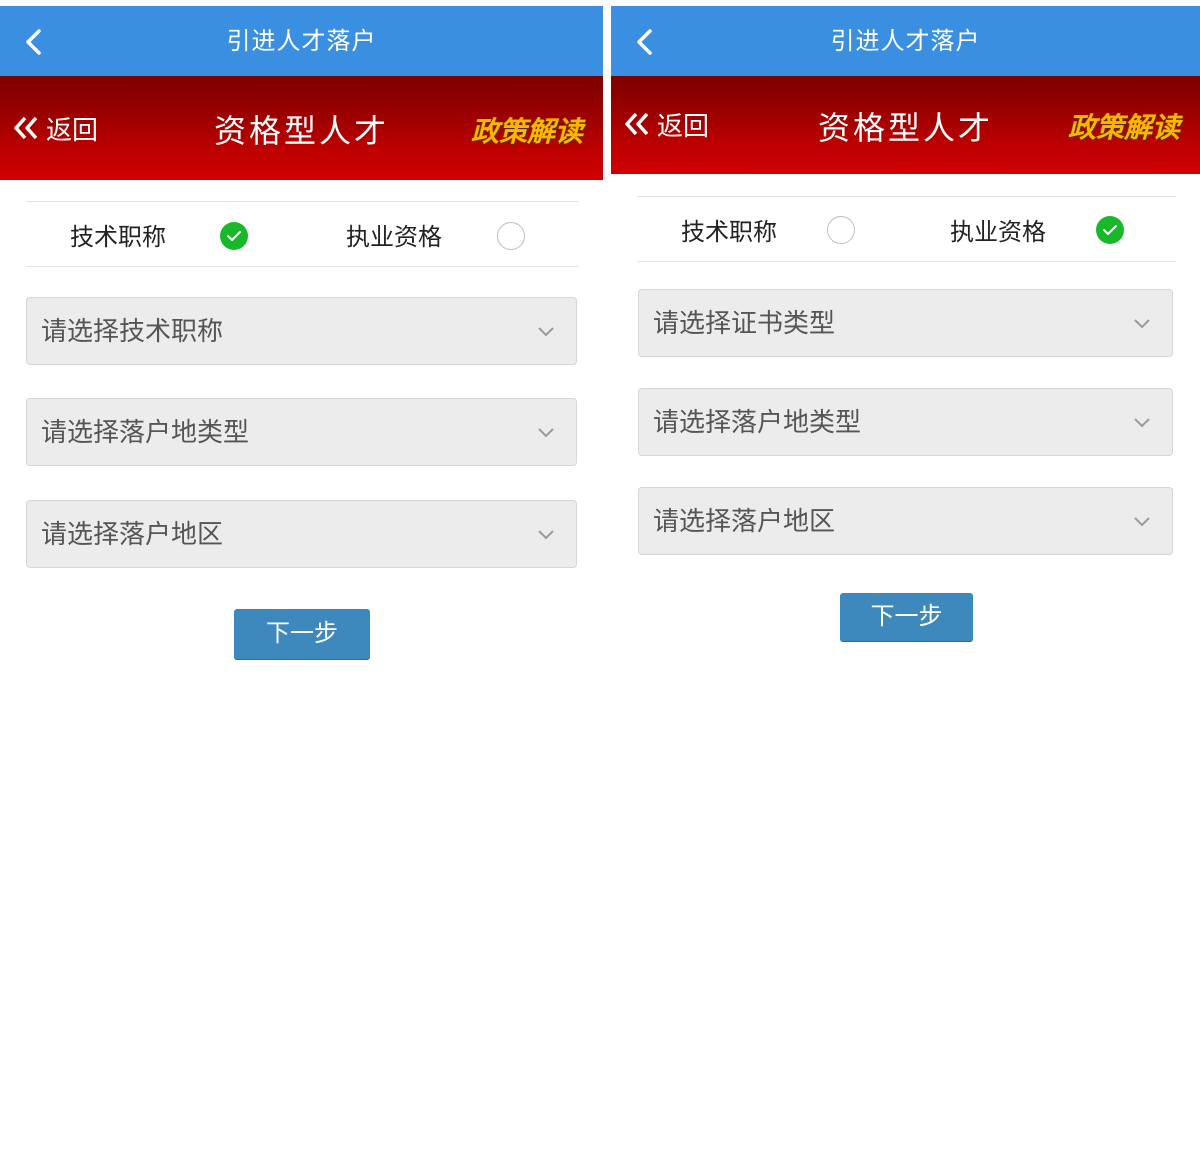 The height and width of the screenshot is (1170, 1200). I want to click on select-placeholder: 请选择技术职称, so click(132, 332).